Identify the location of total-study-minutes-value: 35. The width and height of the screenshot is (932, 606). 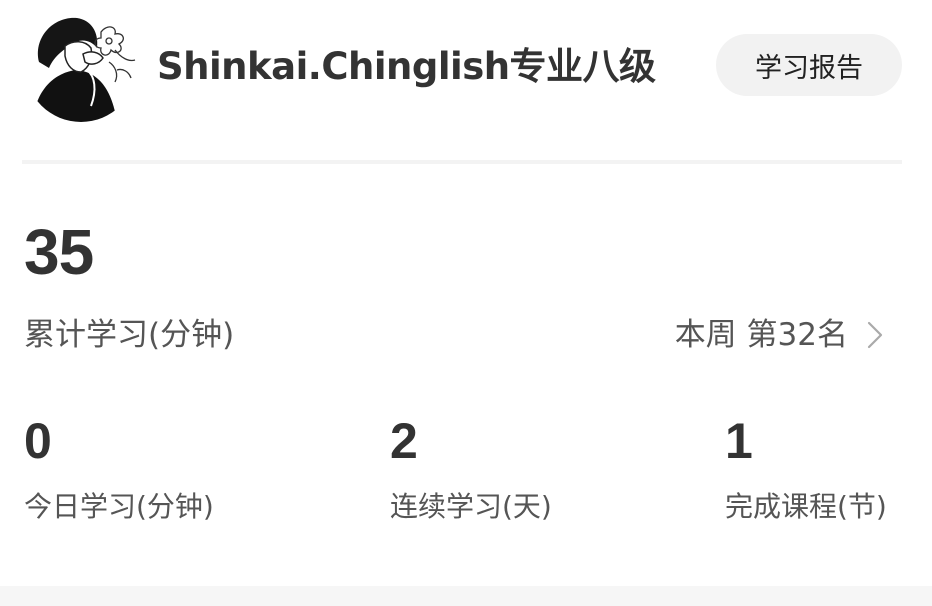
(59, 252).